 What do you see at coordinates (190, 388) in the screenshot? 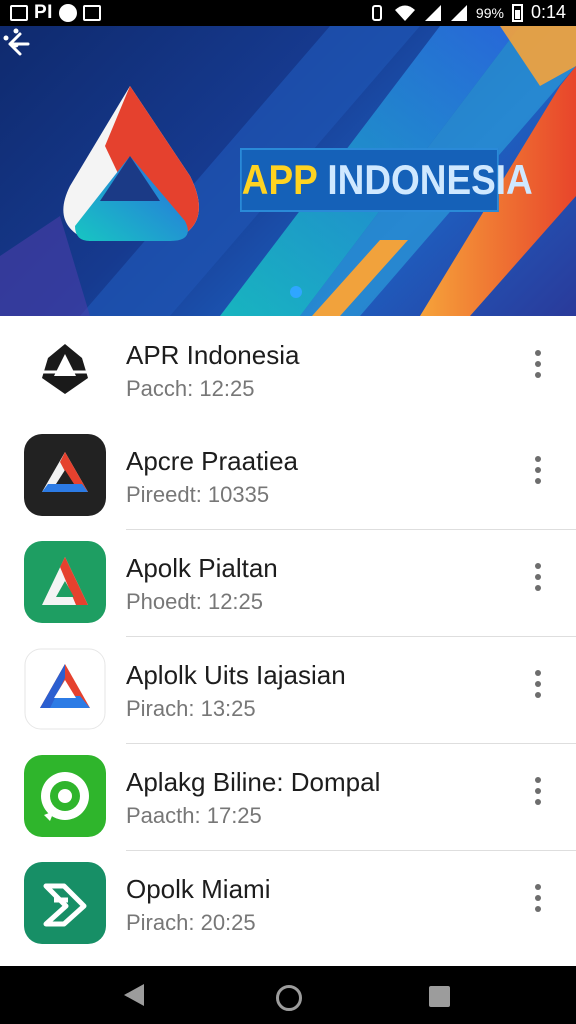
I see `app-meta: Pacch: 12:25` at bounding box center [190, 388].